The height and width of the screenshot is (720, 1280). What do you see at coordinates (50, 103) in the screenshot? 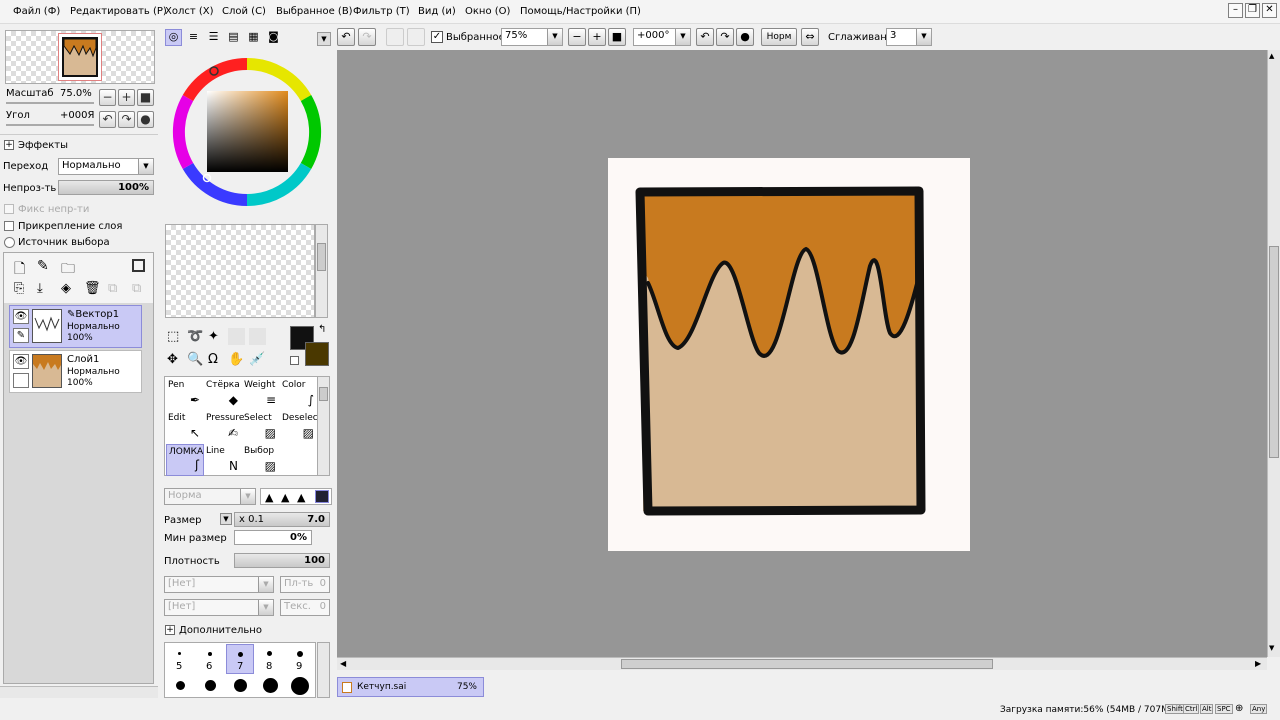
I see `scale-slider` at bounding box center [50, 103].